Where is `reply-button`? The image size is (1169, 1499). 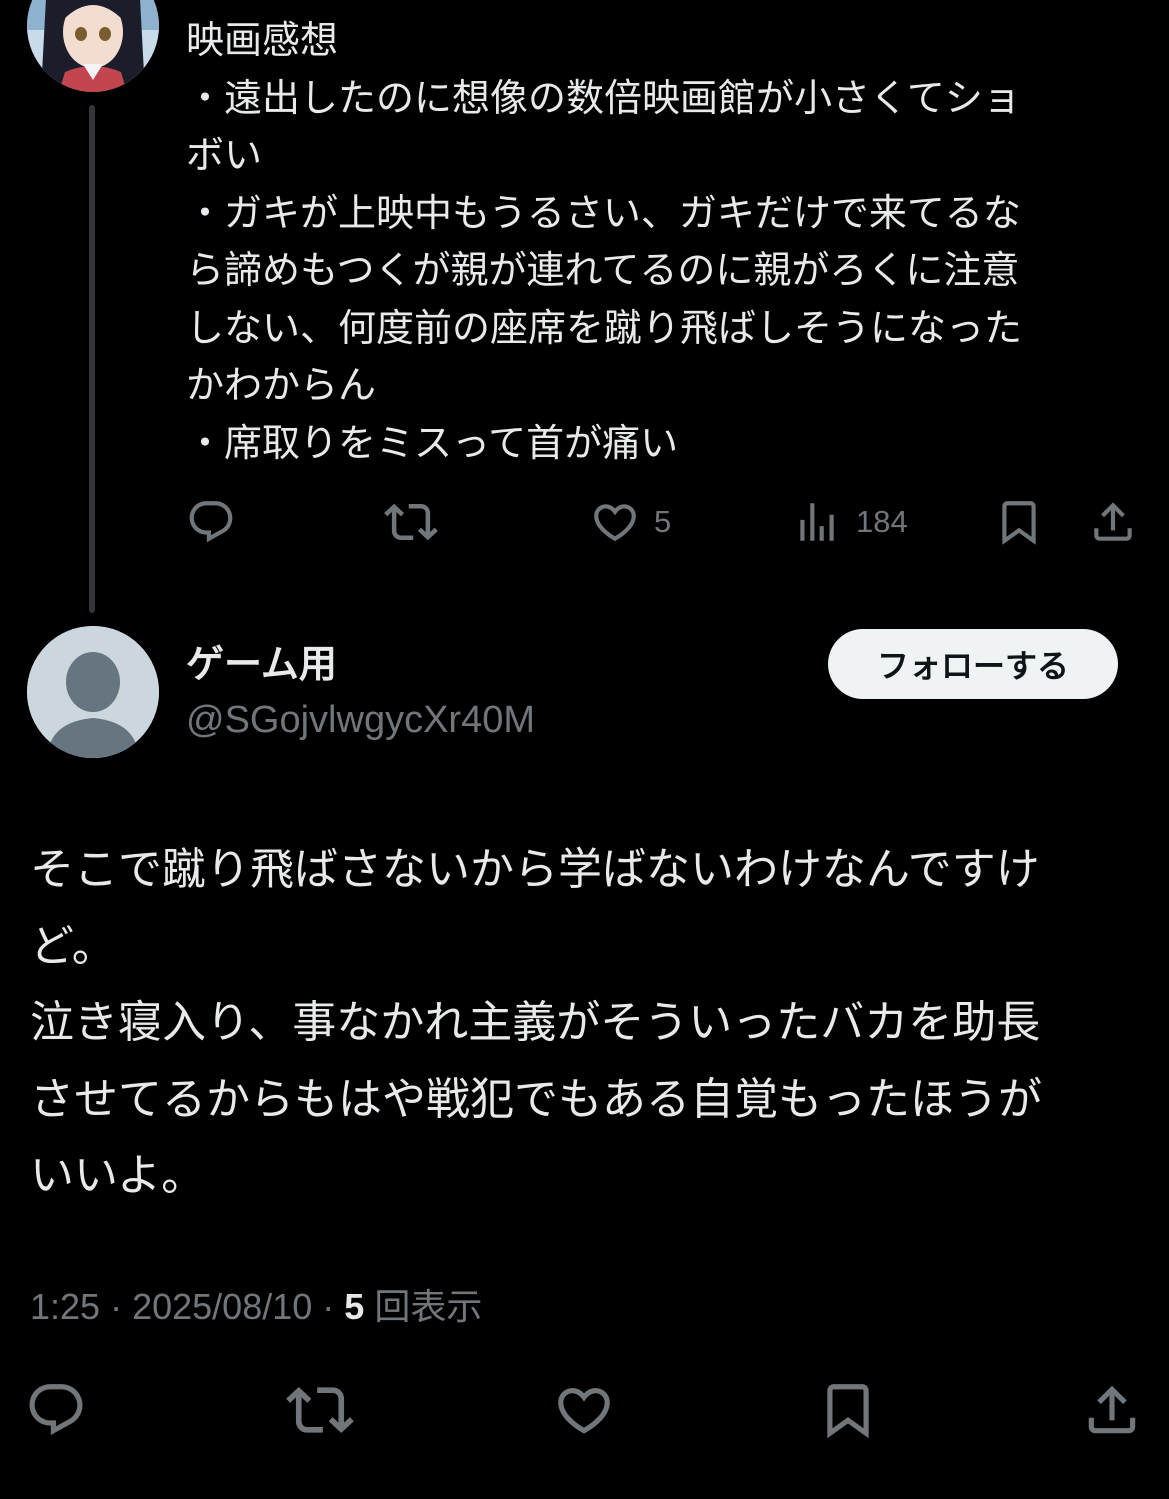 reply-button is located at coordinates (56, 1410).